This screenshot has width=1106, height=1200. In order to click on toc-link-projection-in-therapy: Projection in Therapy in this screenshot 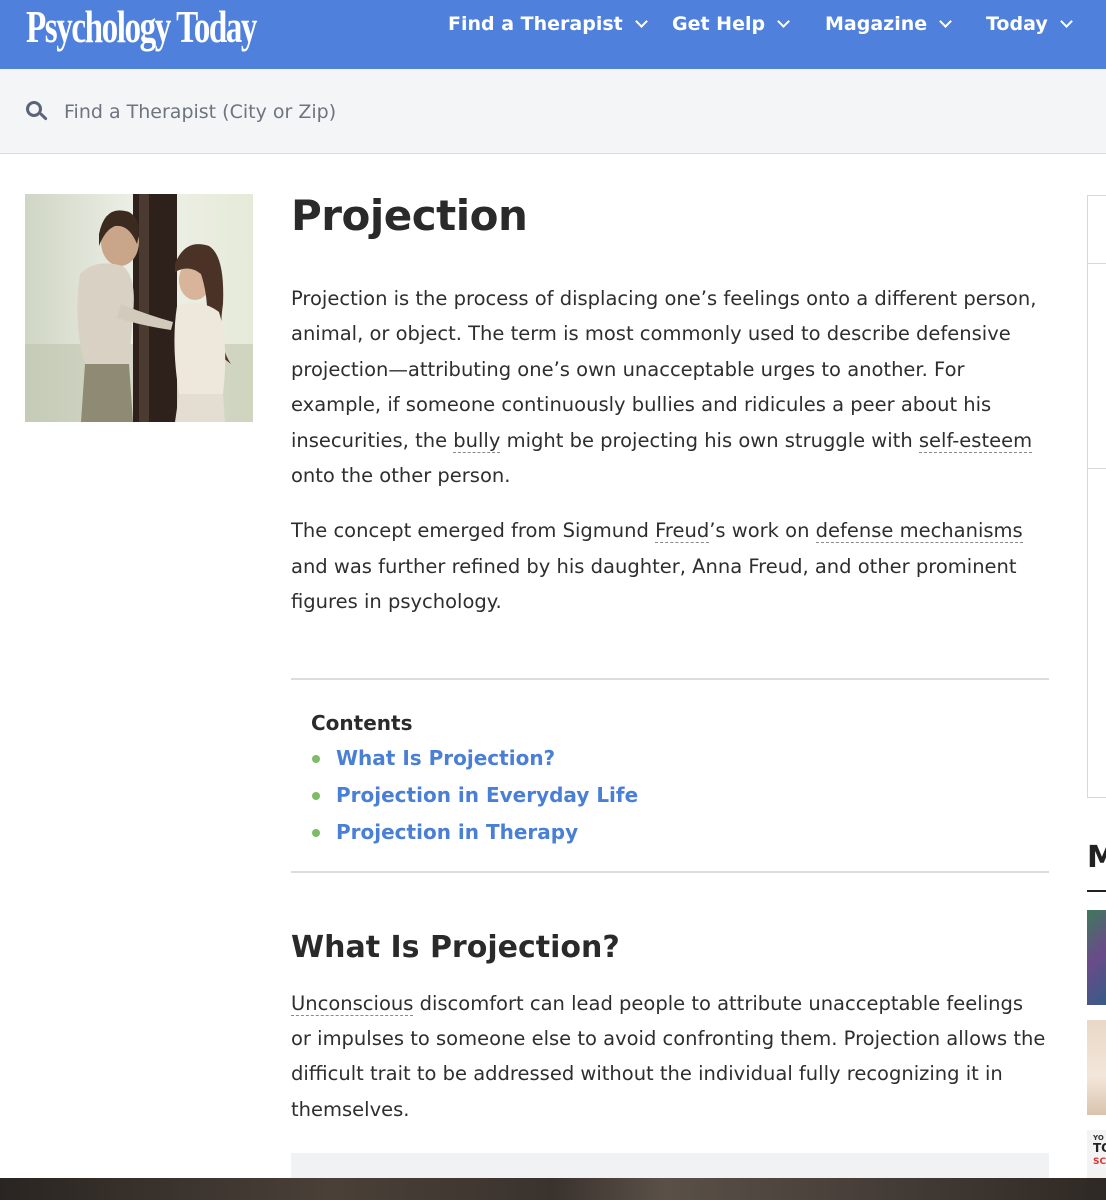, I will do `click(457, 832)`.